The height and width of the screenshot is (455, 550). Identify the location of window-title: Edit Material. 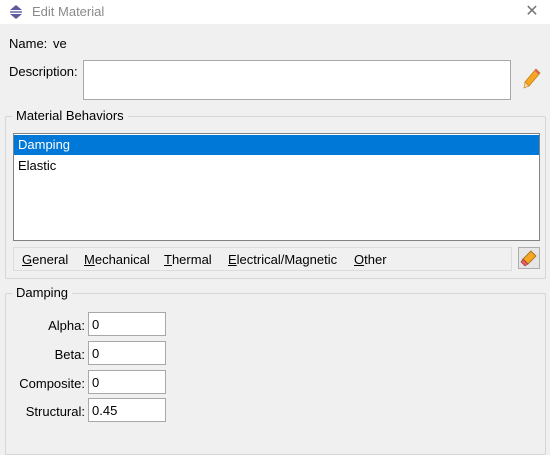
(68, 11).